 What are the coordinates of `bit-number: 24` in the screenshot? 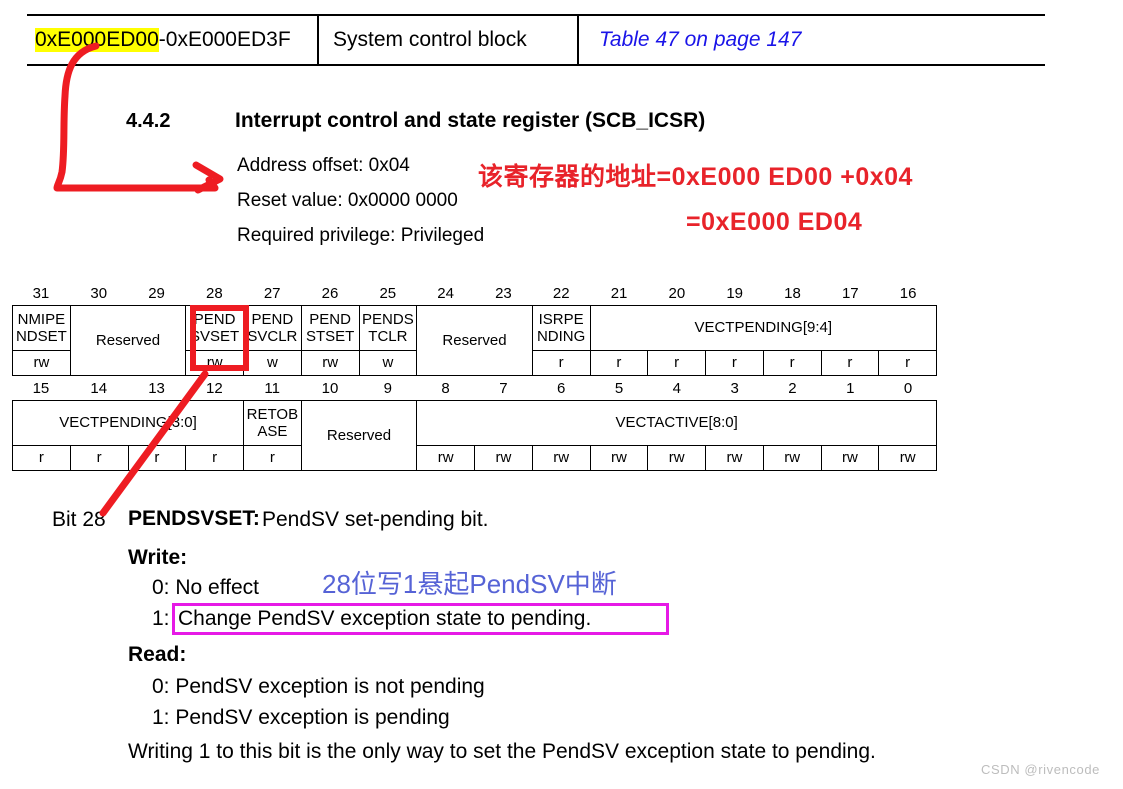 It's located at (445, 293).